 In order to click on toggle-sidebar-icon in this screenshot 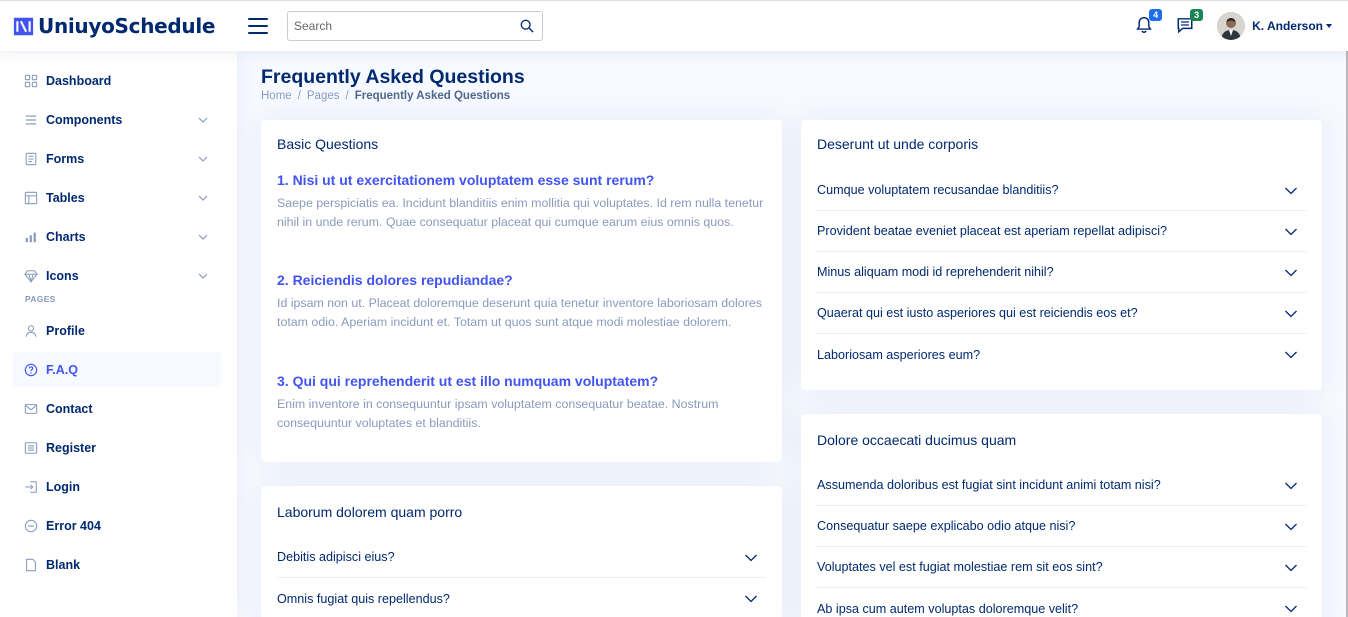, I will do `click(258, 26)`.